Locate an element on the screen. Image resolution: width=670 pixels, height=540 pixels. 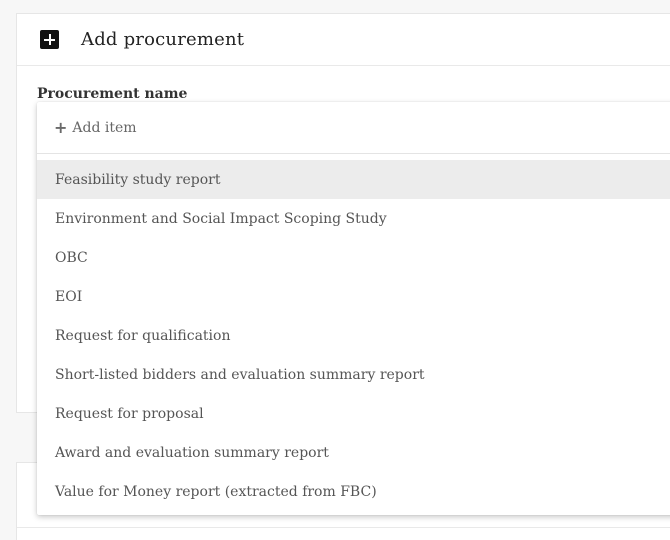
option-item: OBC is located at coordinates (353, 257).